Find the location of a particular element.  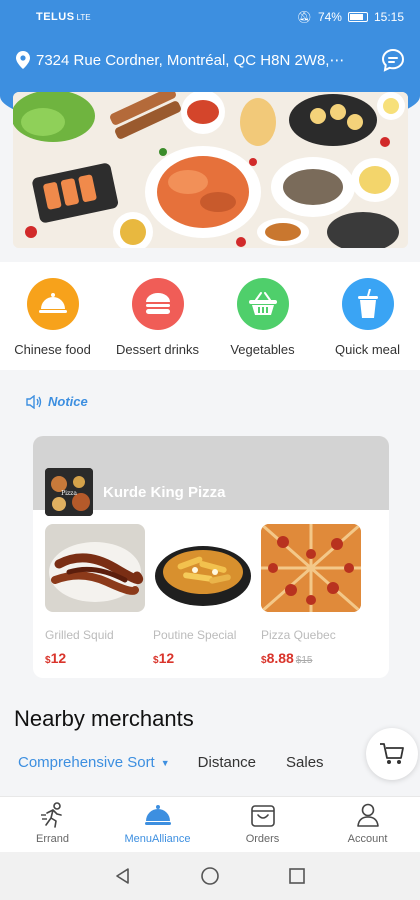

carrier-label: TELUS is located at coordinates (55, 17).